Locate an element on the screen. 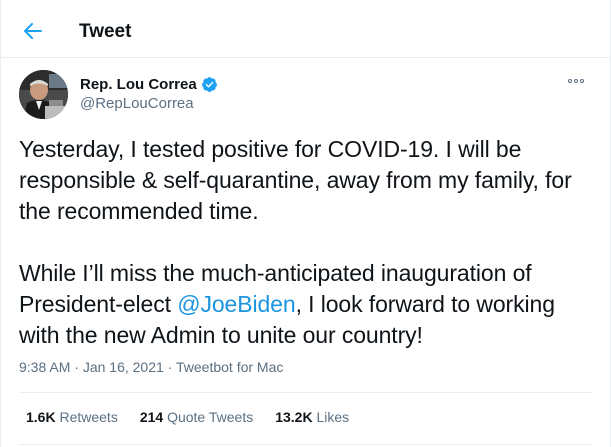  page-title: Tweet is located at coordinates (105, 31).